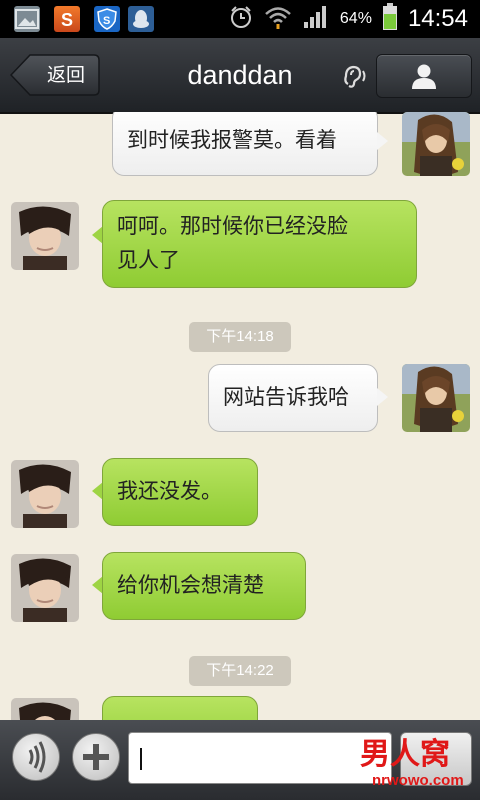  I want to click on app-s-icon: S, so click(67, 19).